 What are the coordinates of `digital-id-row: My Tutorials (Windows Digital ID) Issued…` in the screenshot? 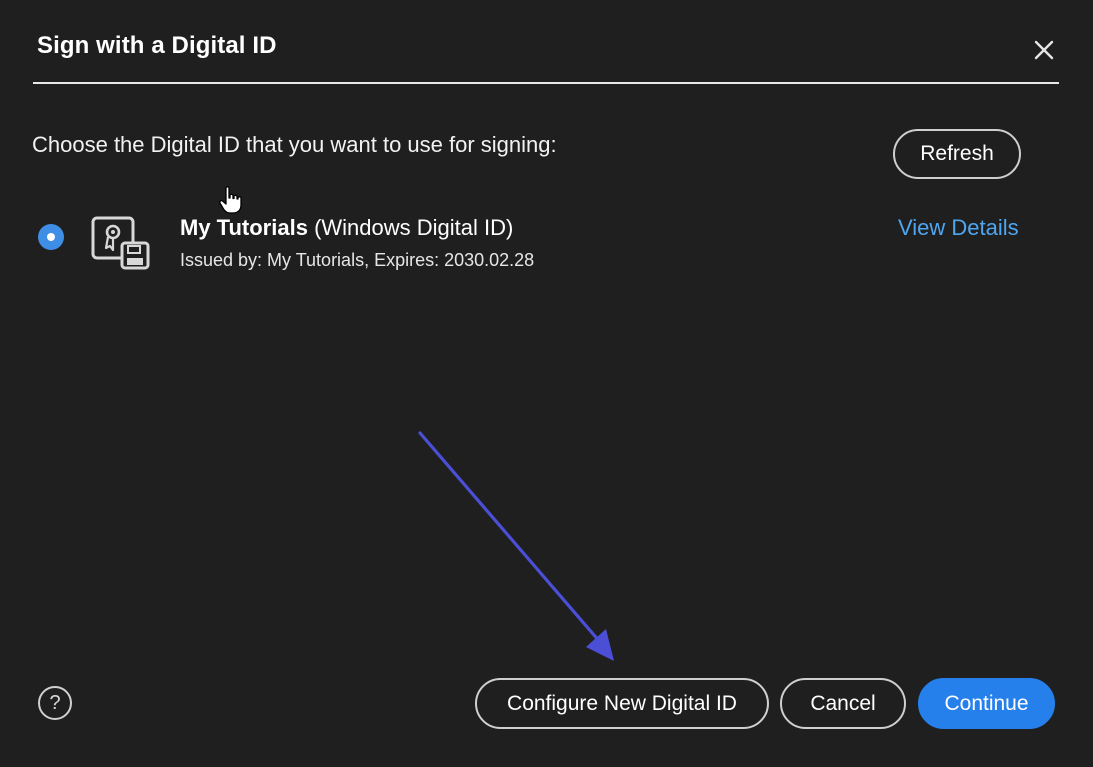 It's located at (546, 245).